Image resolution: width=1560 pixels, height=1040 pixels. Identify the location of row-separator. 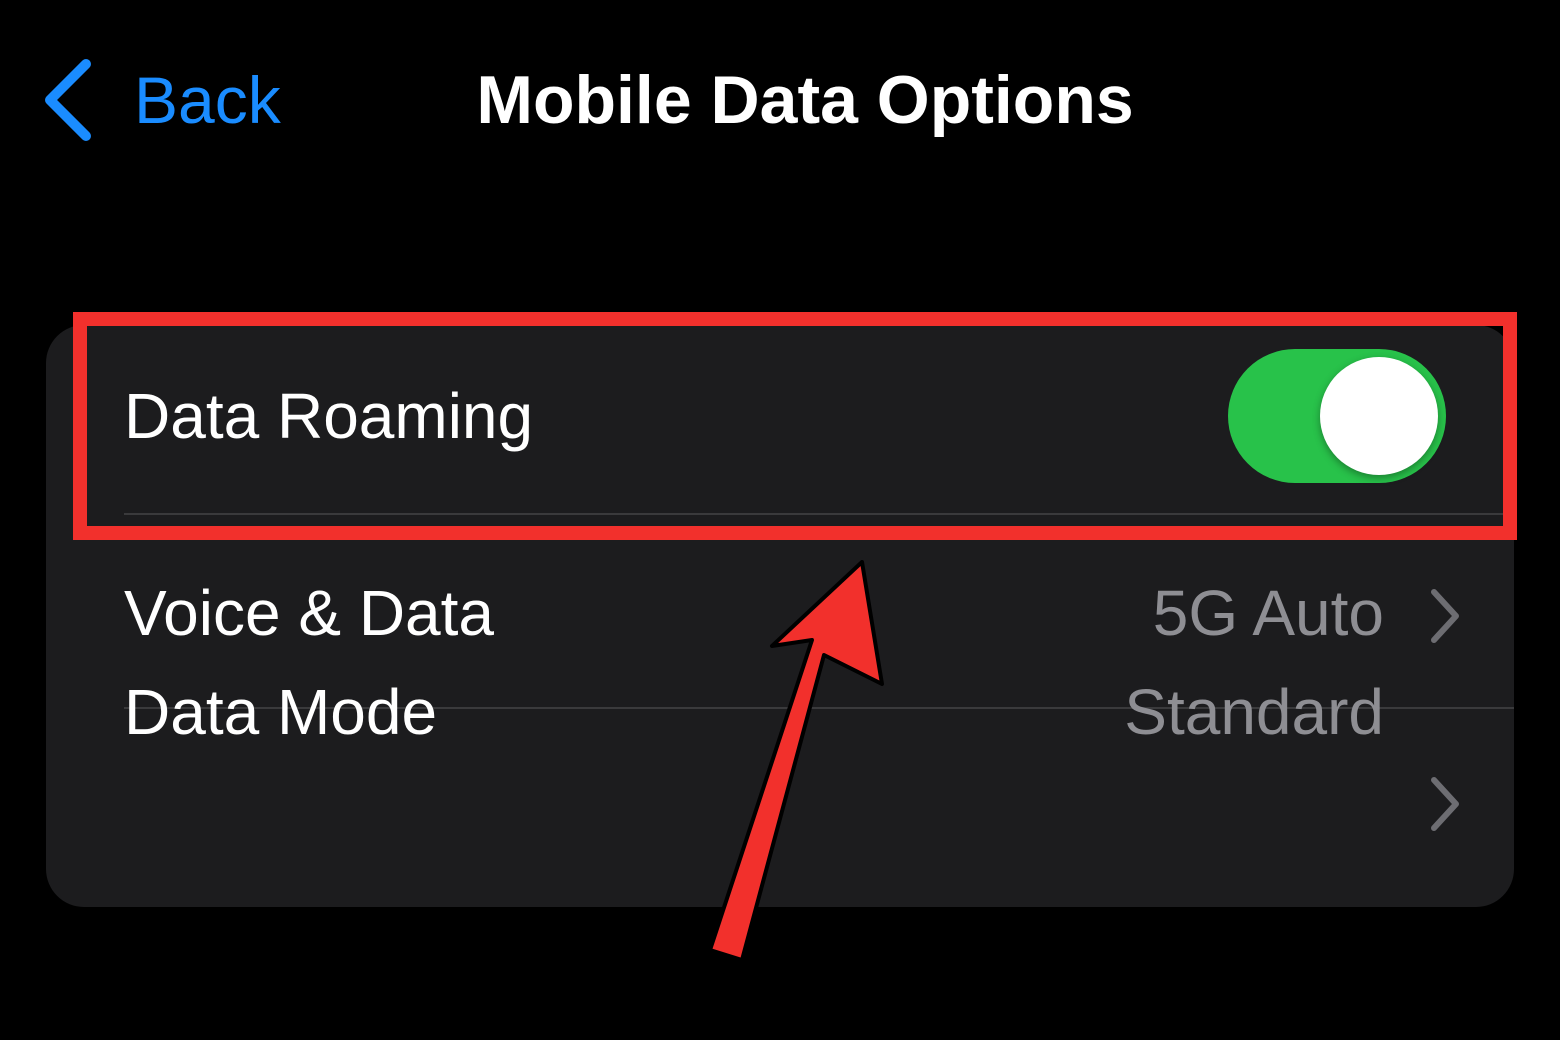
(819, 514).